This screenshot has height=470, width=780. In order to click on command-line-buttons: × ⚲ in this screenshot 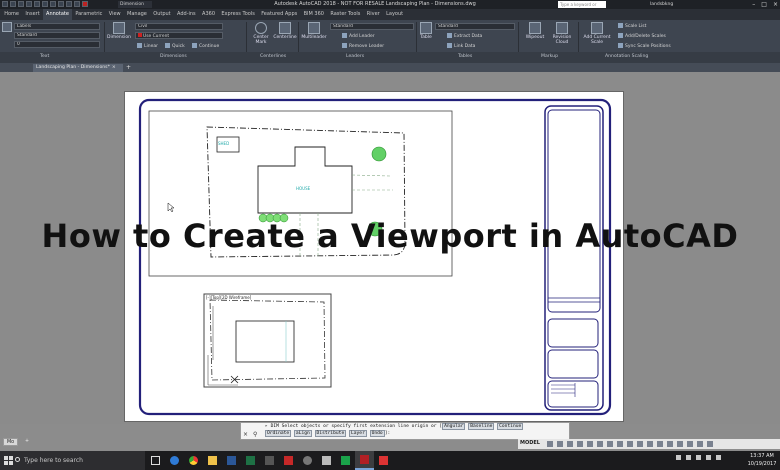, I will do `click(250, 434)`.